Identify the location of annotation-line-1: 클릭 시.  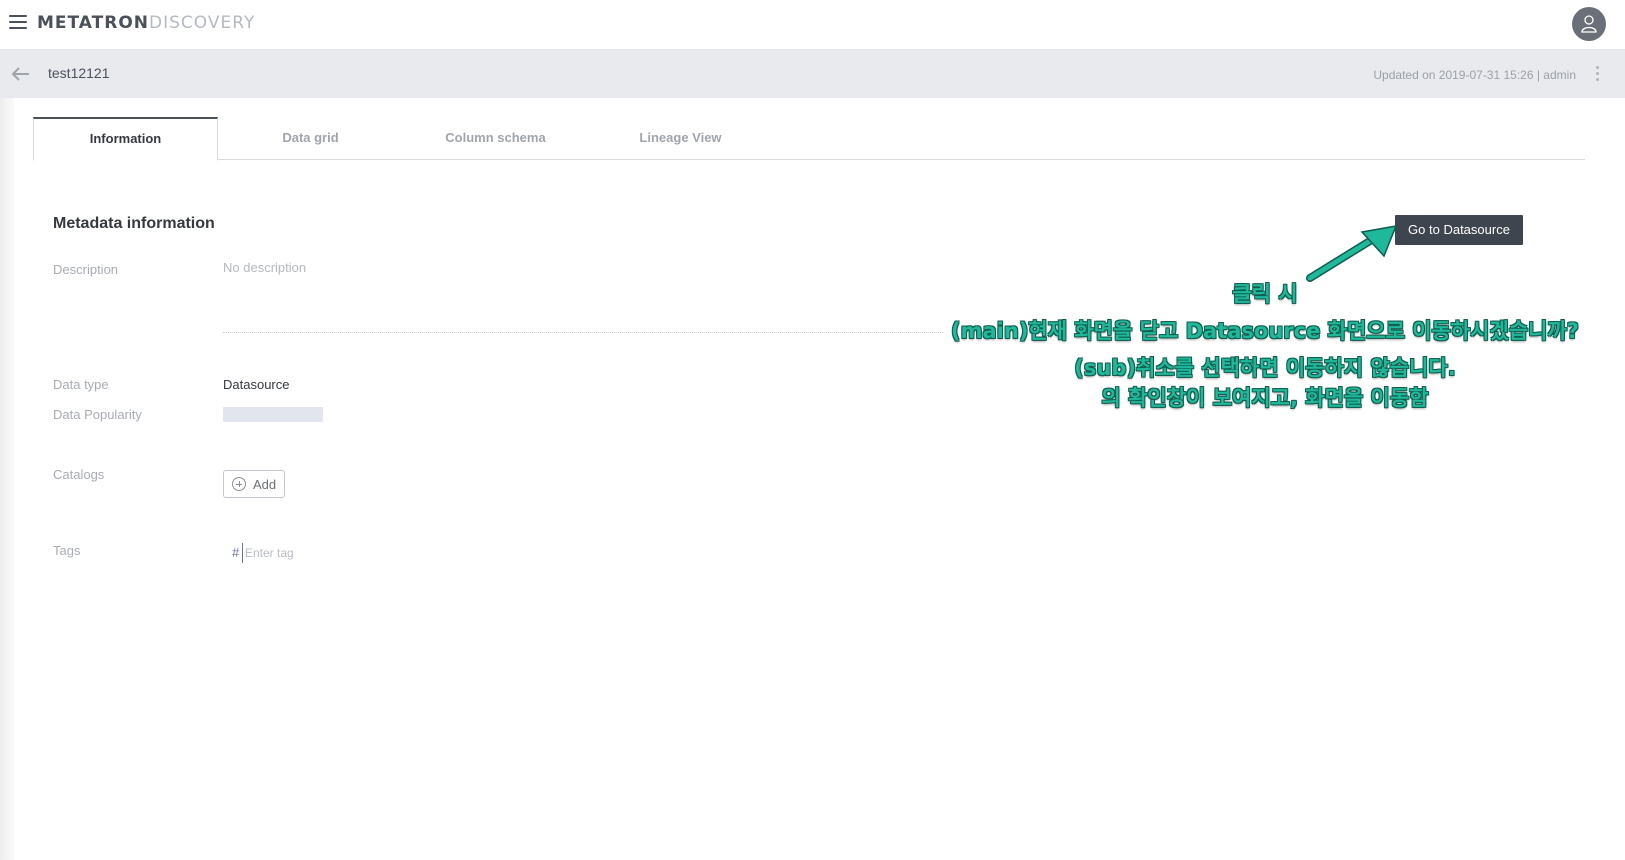
(1265, 294).